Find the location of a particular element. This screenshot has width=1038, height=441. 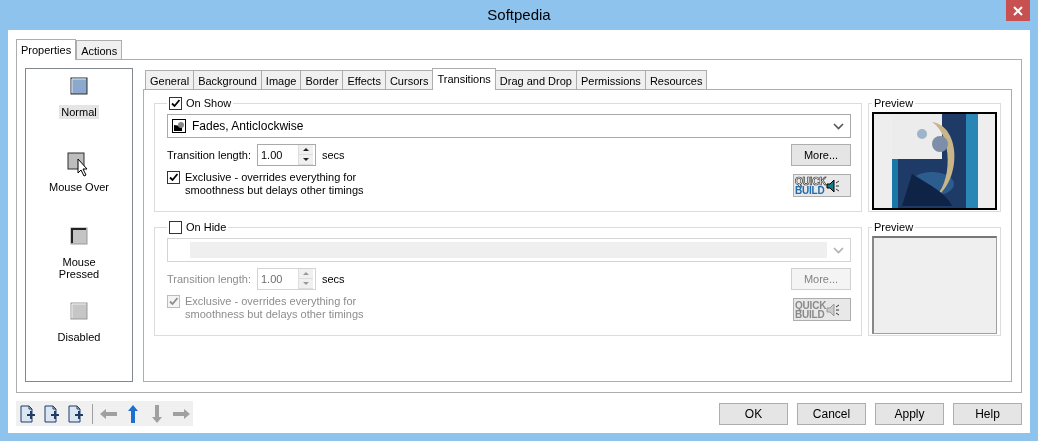

tab: Border is located at coordinates (322, 79).